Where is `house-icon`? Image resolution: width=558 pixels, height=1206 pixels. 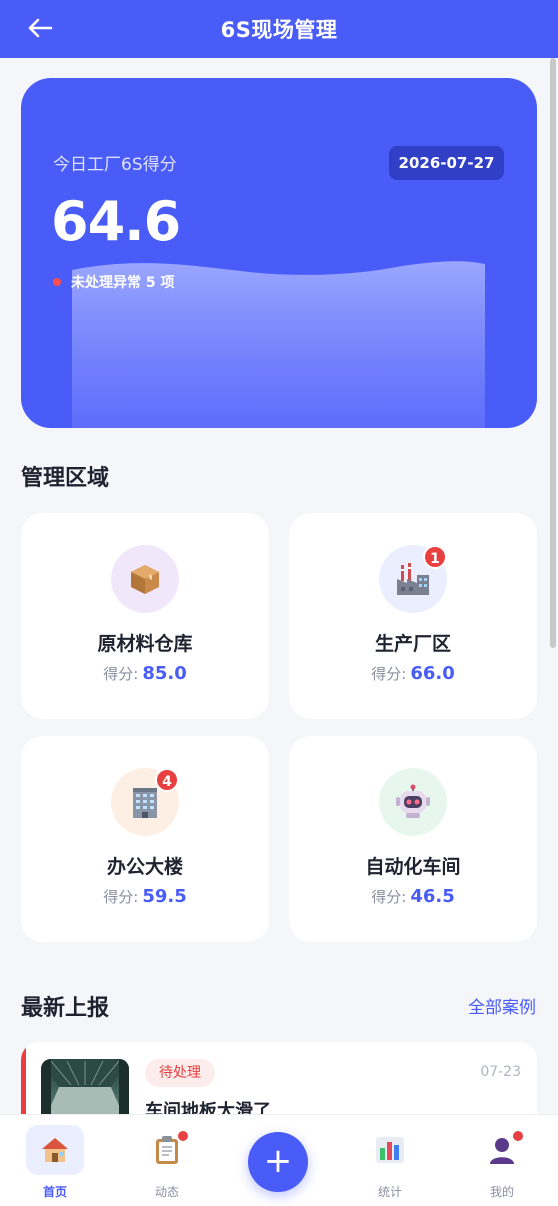 house-icon is located at coordinates (55, 1150).